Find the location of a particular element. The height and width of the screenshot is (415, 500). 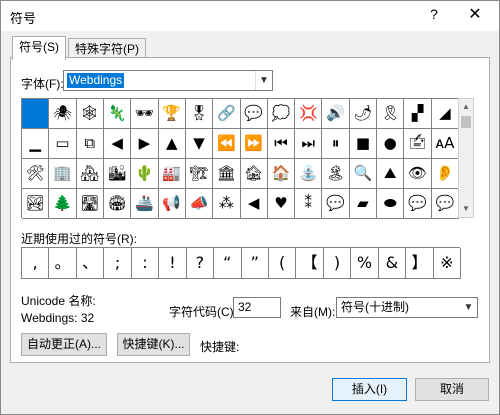

symbol-cell: ▁ is located at coordinates (36, 144).